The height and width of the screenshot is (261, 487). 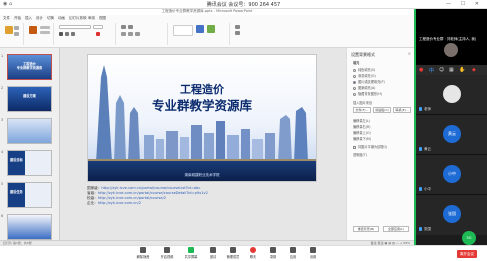 What do you see at coordinates (382, 110) in the screenshot?
I see `clipboard-button: 剪贴板(C)` at bounding box center [382, 110].